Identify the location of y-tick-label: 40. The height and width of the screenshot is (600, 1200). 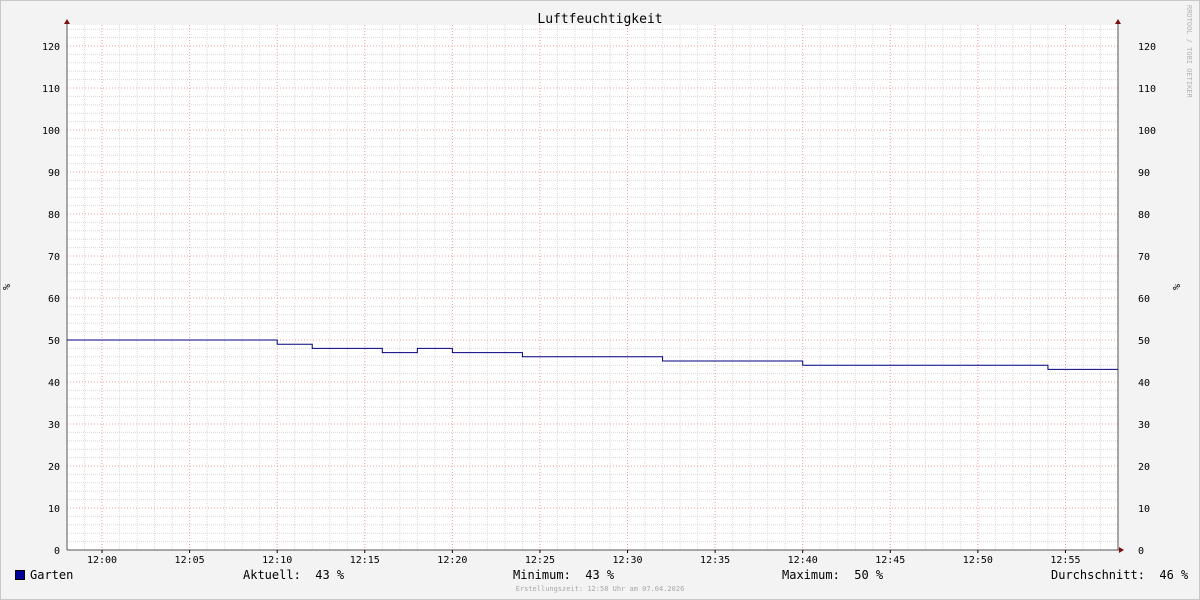
(54, 383).